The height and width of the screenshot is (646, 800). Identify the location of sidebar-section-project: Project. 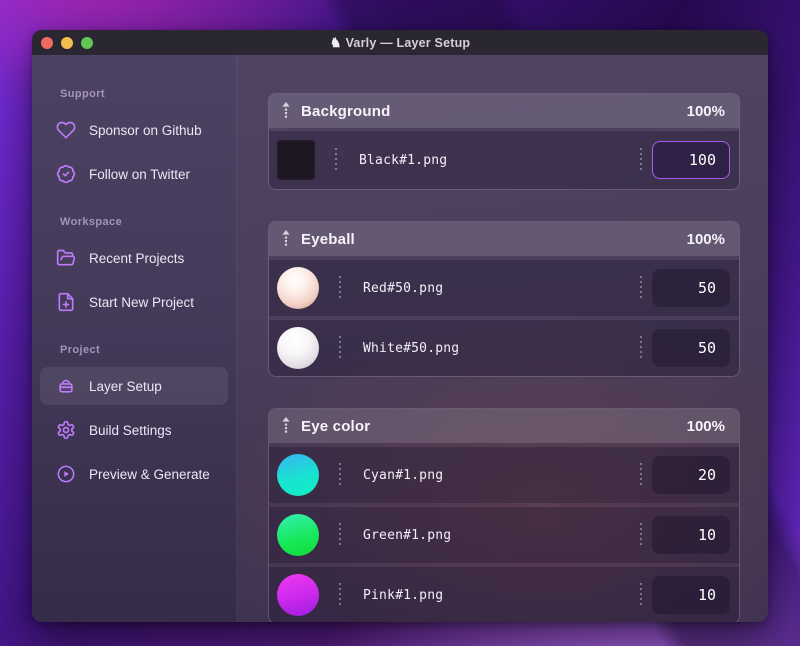
(80, 350).